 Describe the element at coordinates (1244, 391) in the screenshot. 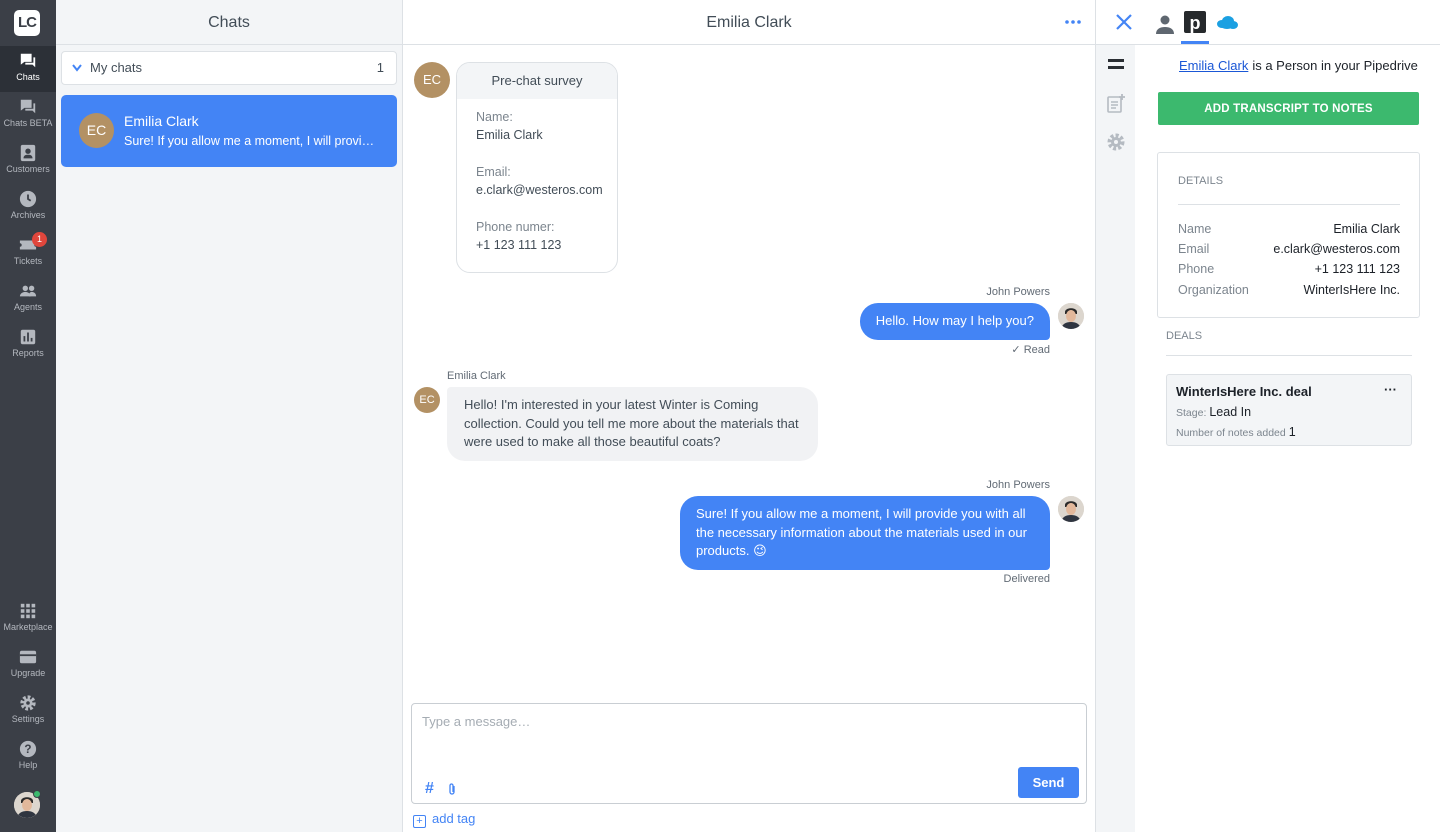

I see `deal-title: WinterIsHere Inc. deal` at that location.